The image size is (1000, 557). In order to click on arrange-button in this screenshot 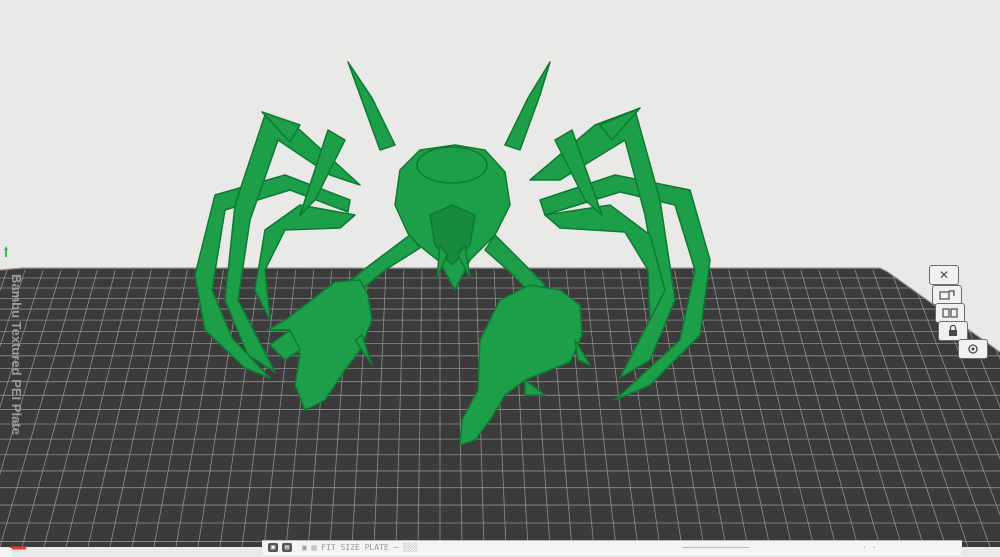, I will do `click(950, 313)`.